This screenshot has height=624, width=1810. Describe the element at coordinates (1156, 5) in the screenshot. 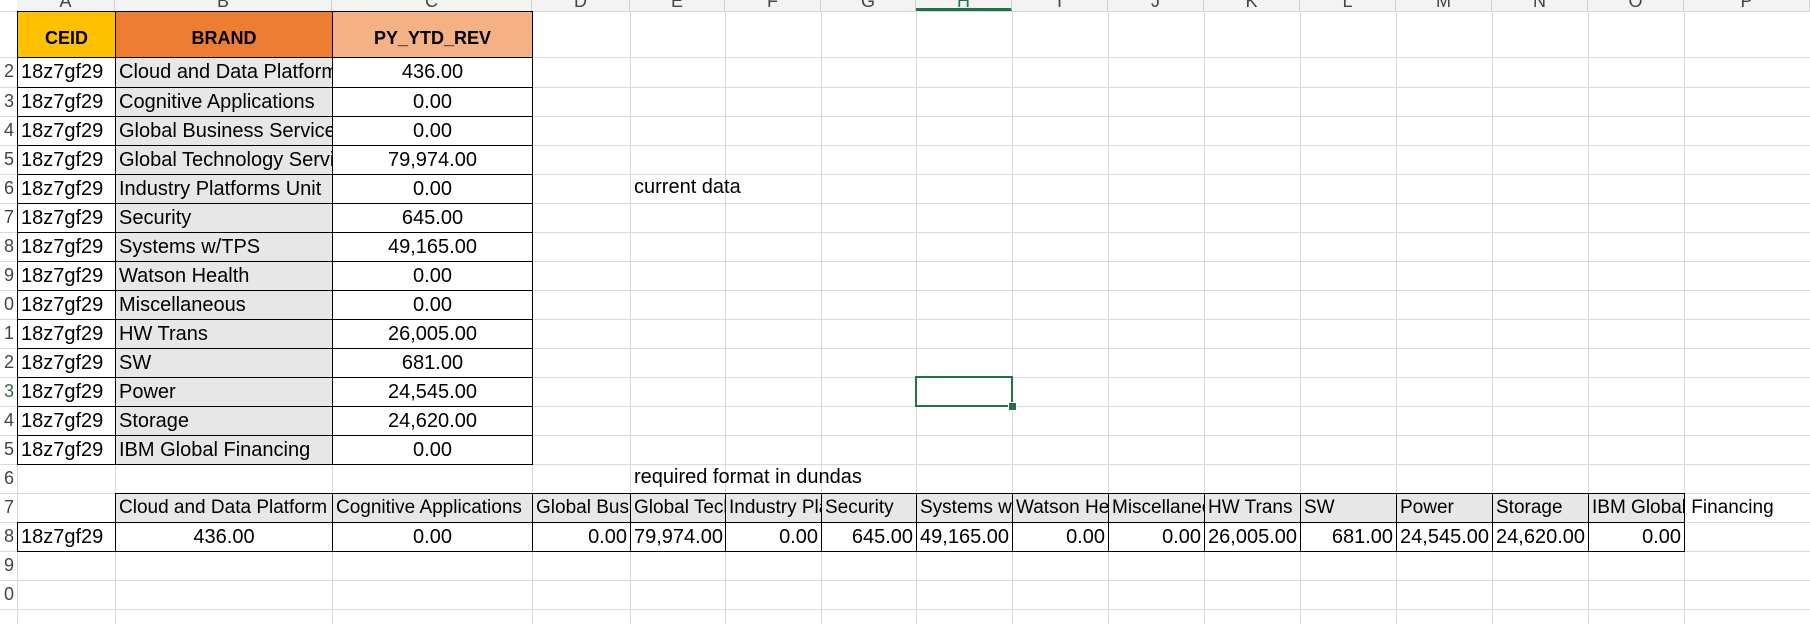

I see `column-header-j: J` at that location.